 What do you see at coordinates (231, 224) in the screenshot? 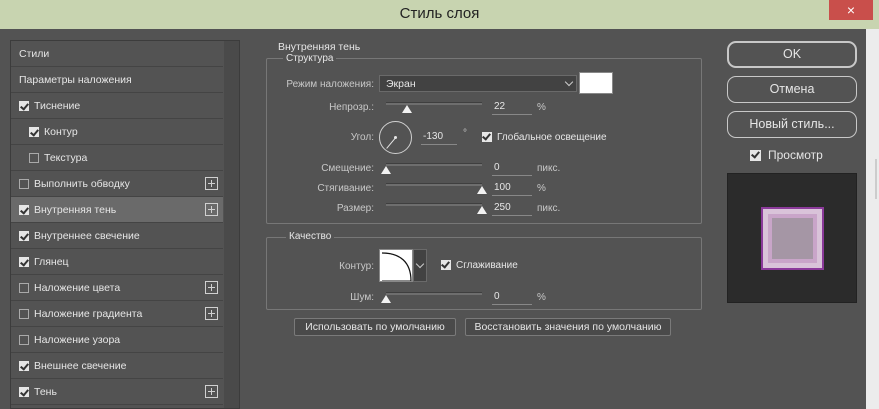
I see `styles-list-scrollbar` at bounding box center [231, 224].